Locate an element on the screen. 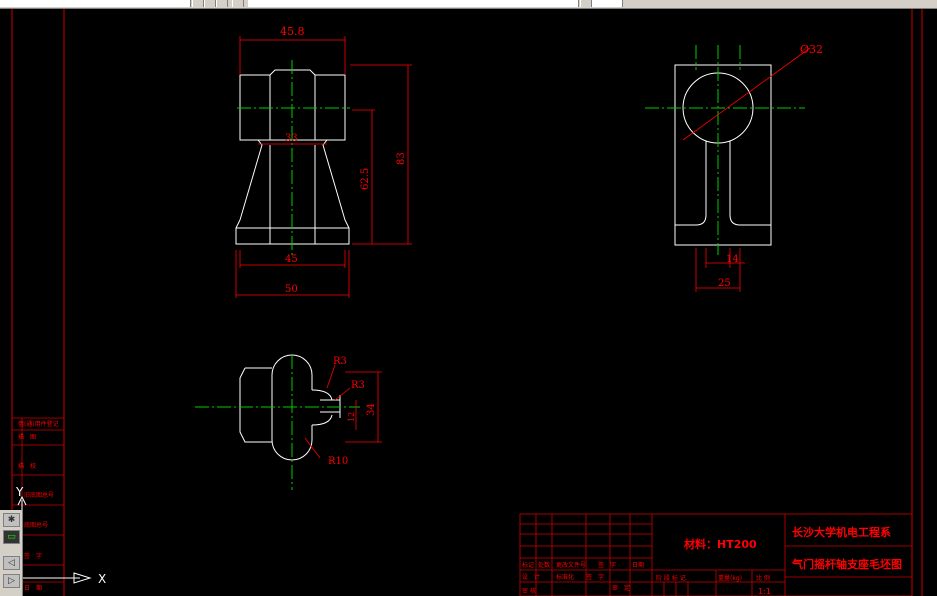 Image resolution: width=937 pixels, height=596 pixels. ucs-x-label: X is located at coordinates (102, 579).